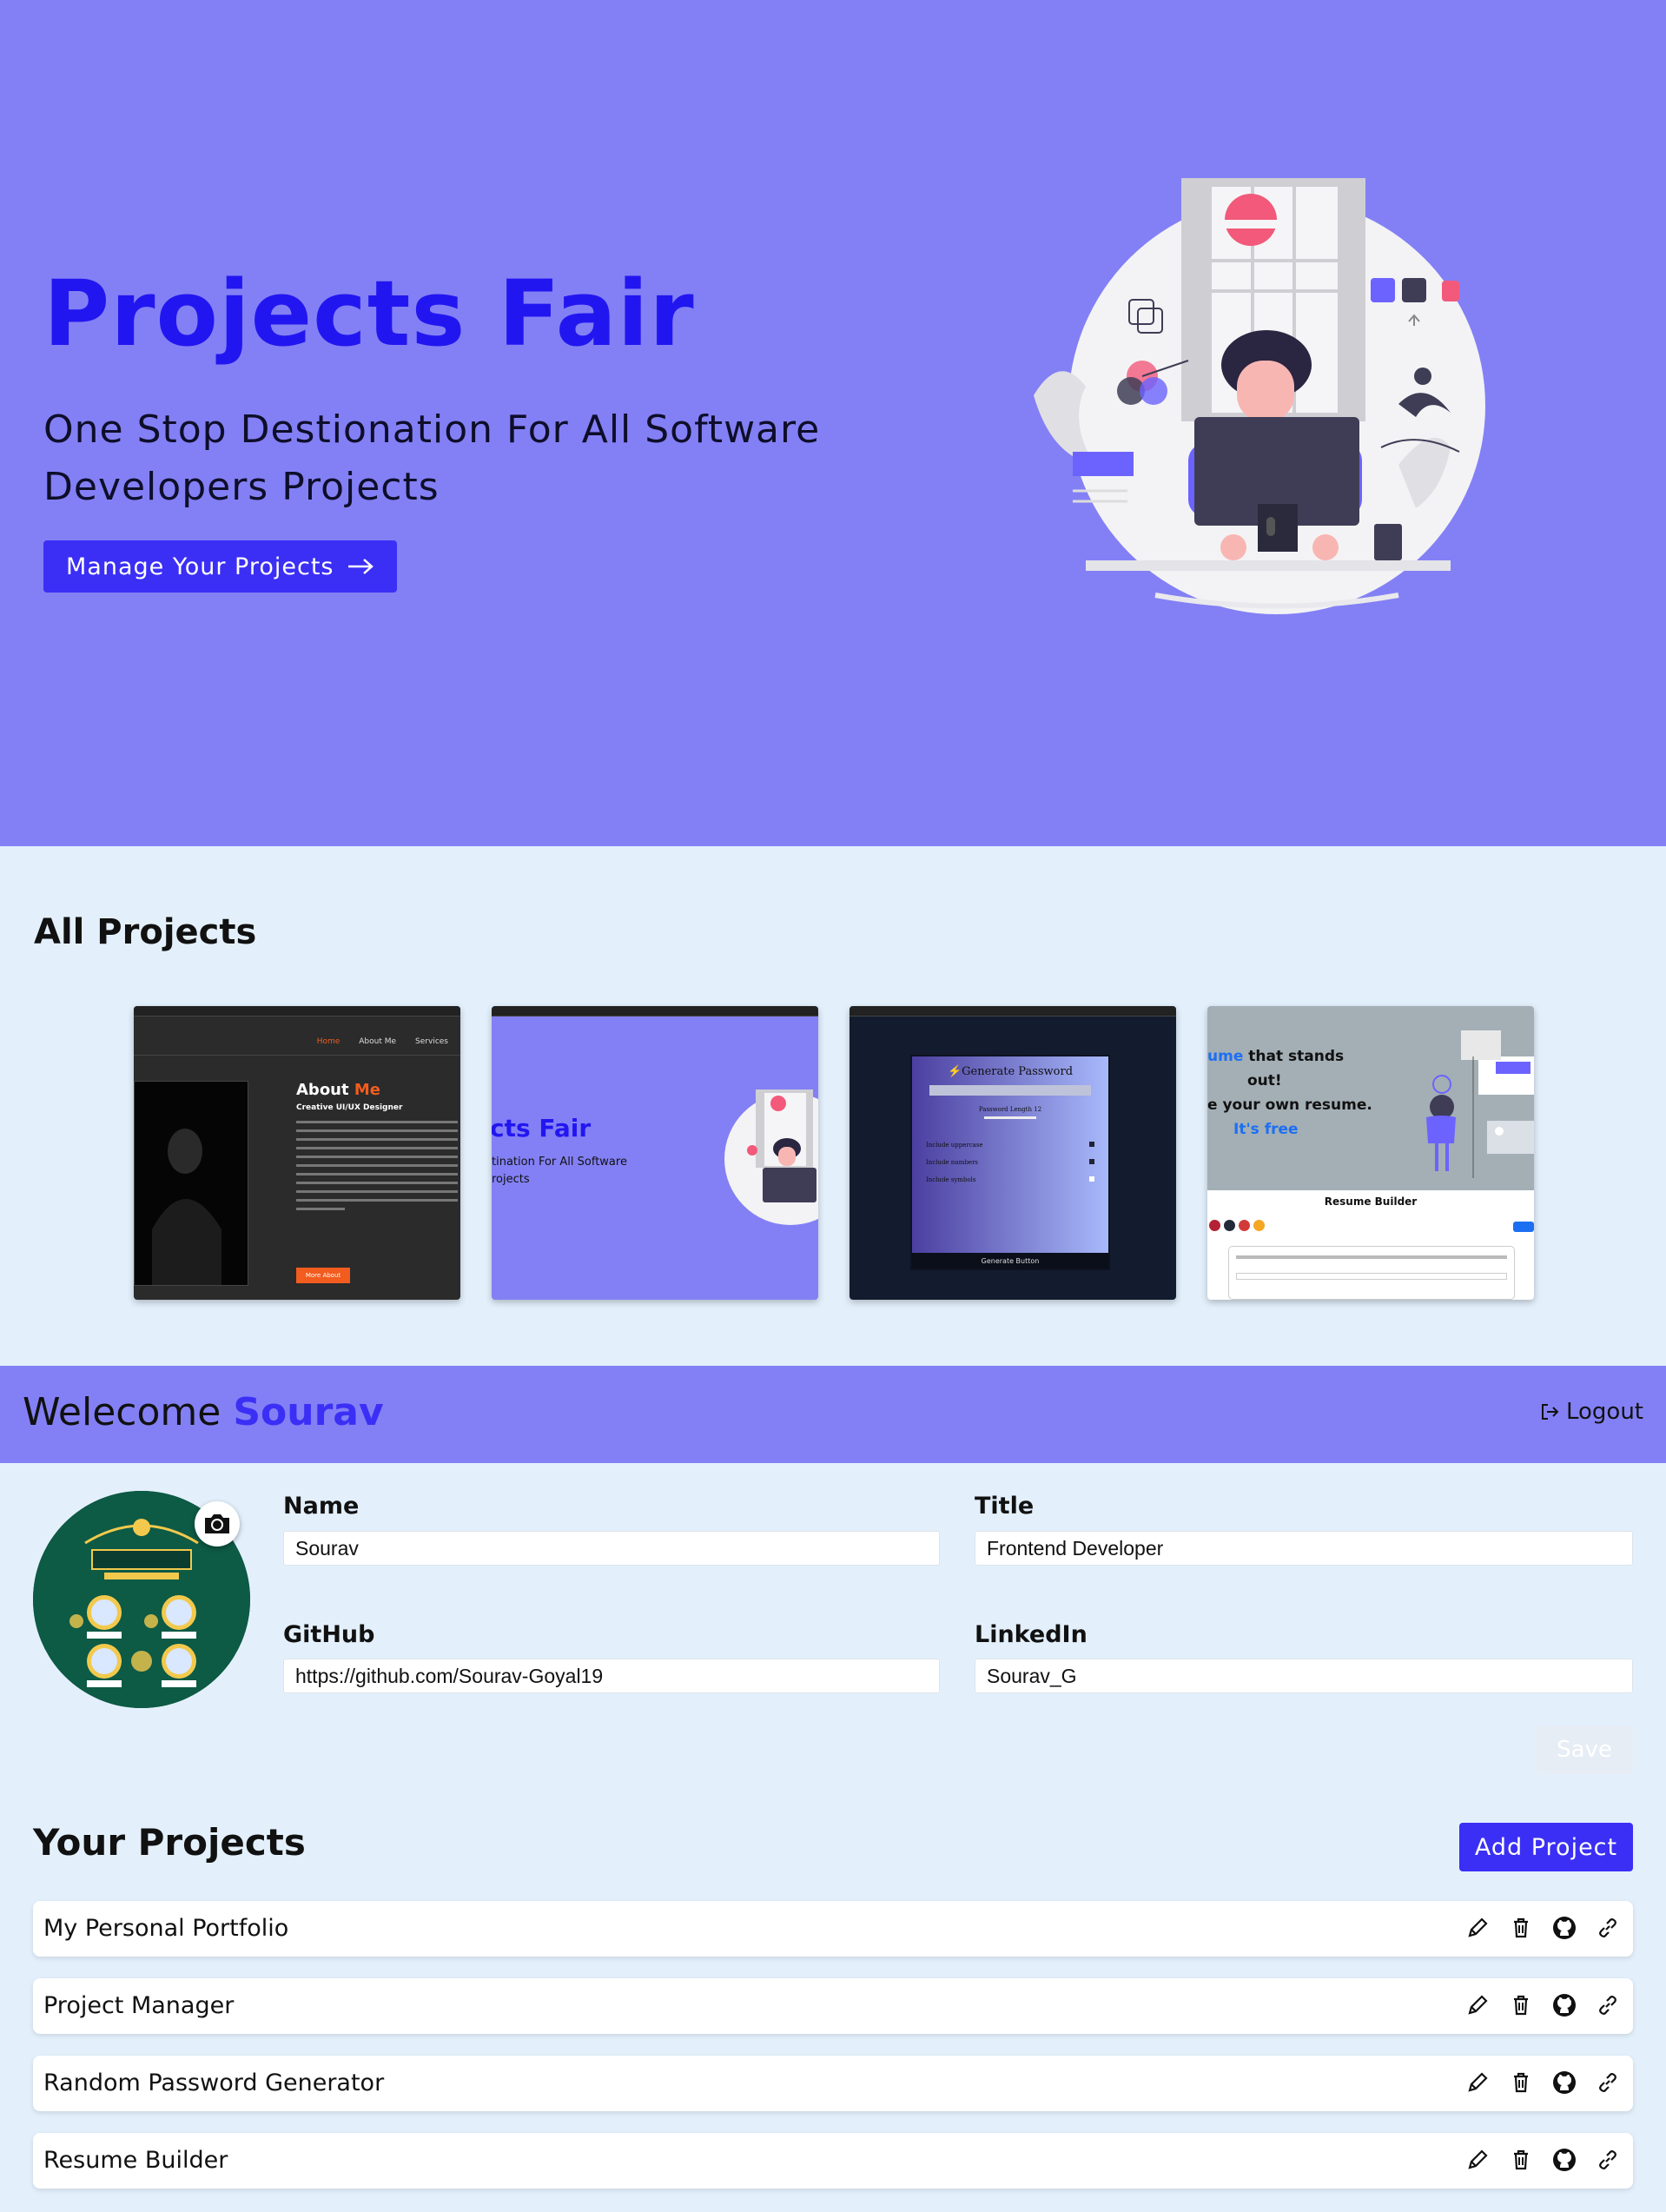  What do you see at coordinates (1550, 1412) in the screenshot?
I see `logout-icon` at bounding box center [1550, 1412].